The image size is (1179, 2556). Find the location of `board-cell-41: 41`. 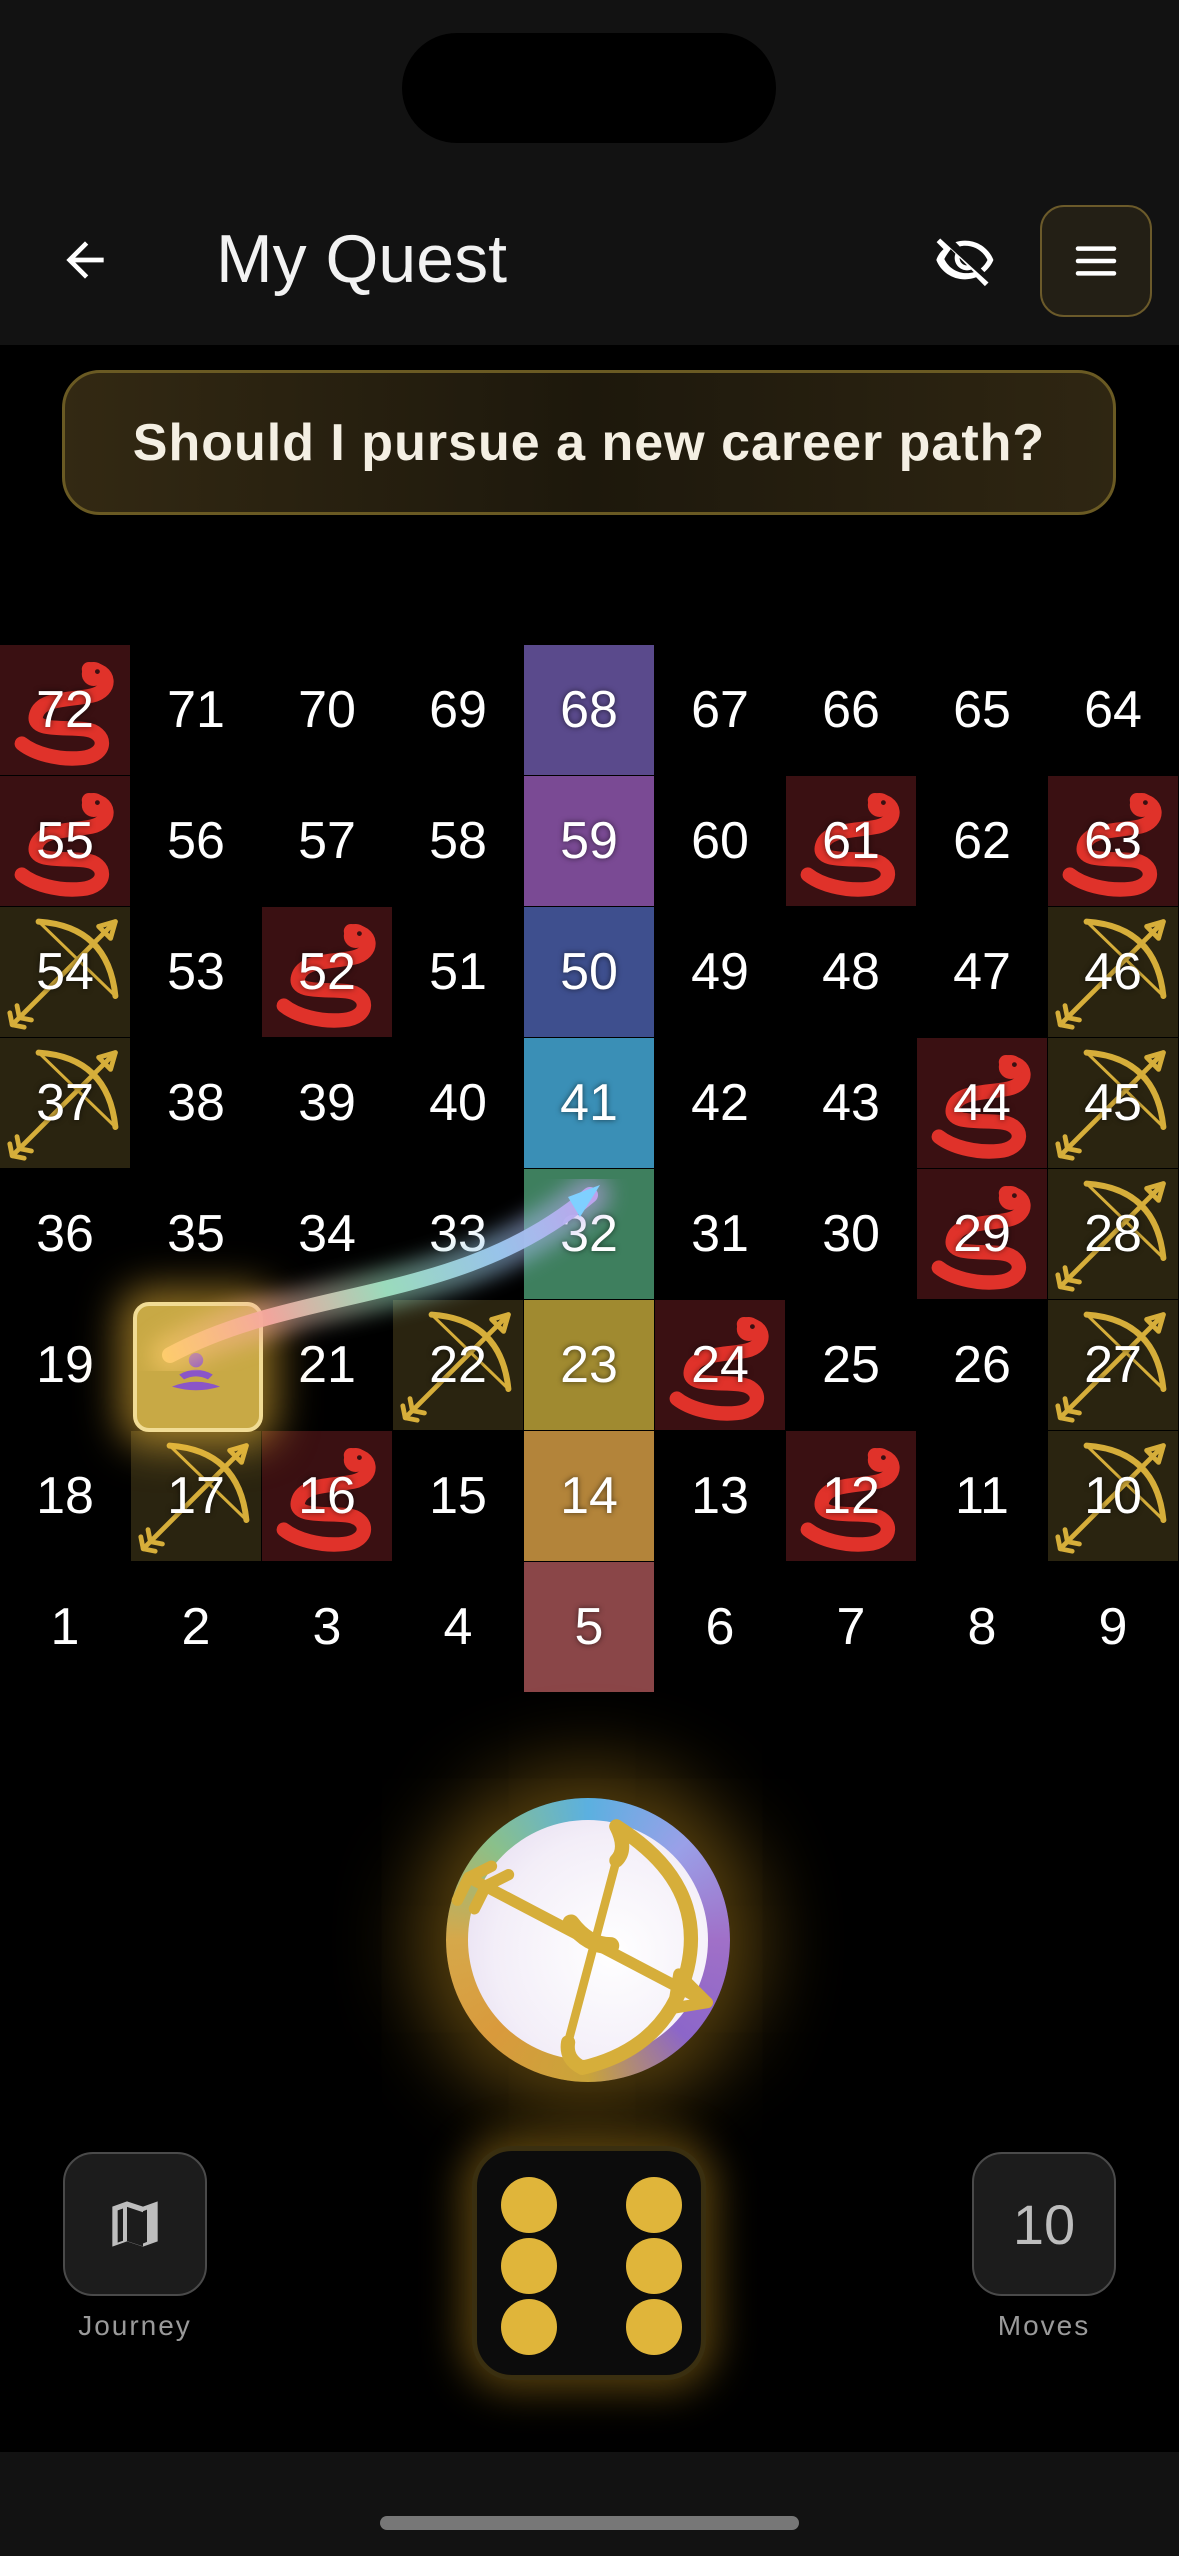

board-cell-41: 41 is located at coordinates (589, 1103).